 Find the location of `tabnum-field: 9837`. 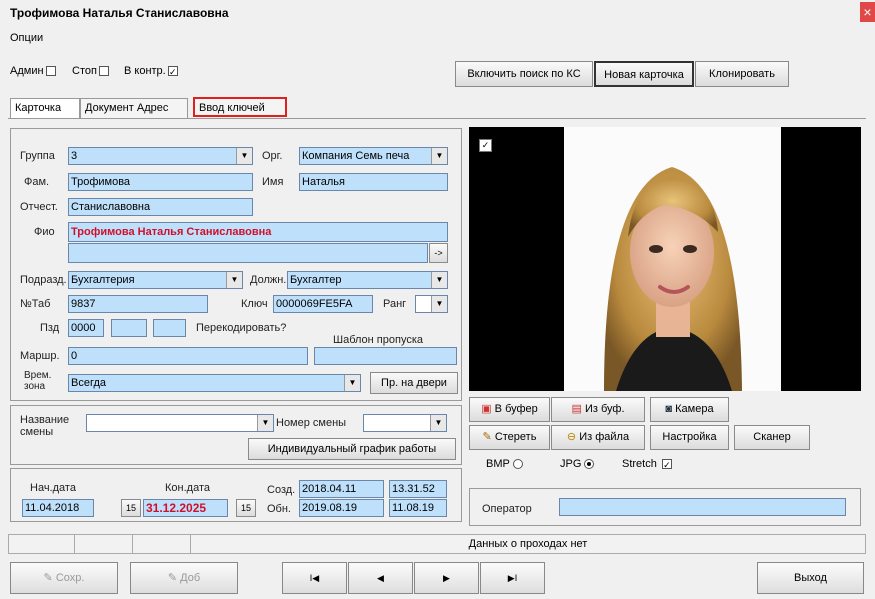

tabnum-field: 9837 is located at coordinates (138, 304).